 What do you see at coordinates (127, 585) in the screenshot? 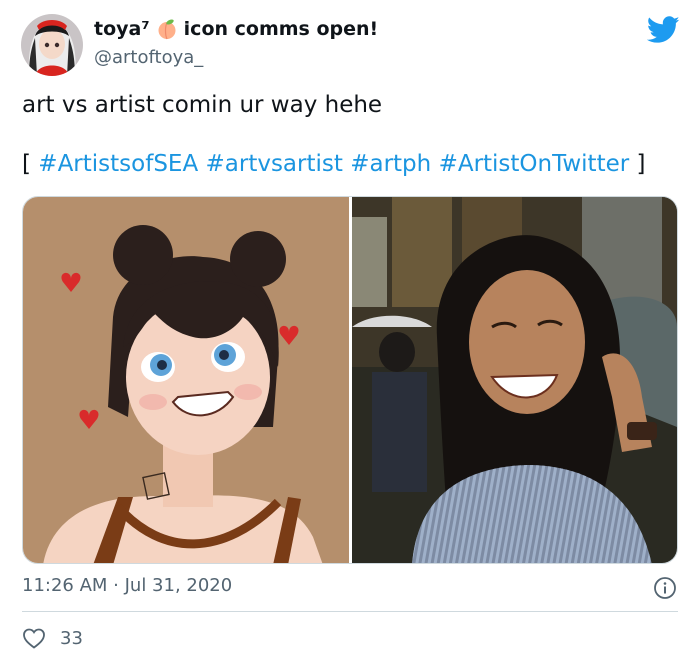
I see `tweet-timestamp: 11:26 AM · Jul 31, 2020` at bounding box center [127, 585].